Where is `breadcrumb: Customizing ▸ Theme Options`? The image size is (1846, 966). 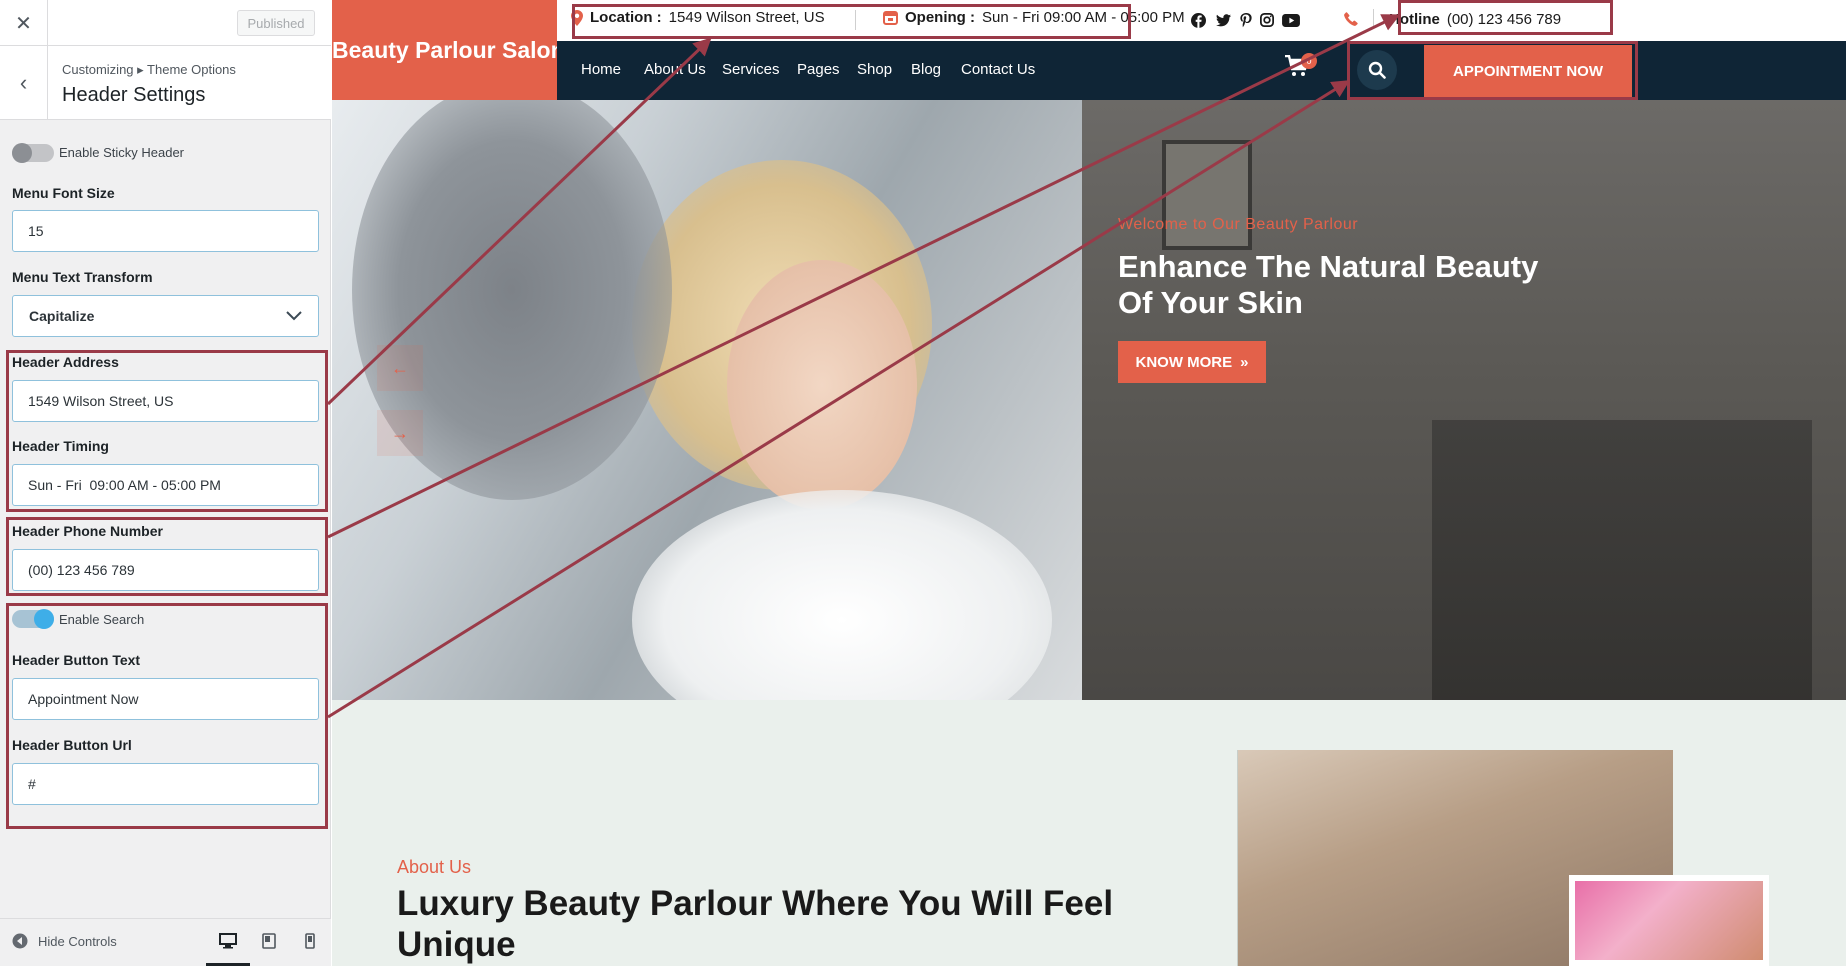
breadcrumb: Customizing ▸ Theme Options is located at coordinates (149, 69).